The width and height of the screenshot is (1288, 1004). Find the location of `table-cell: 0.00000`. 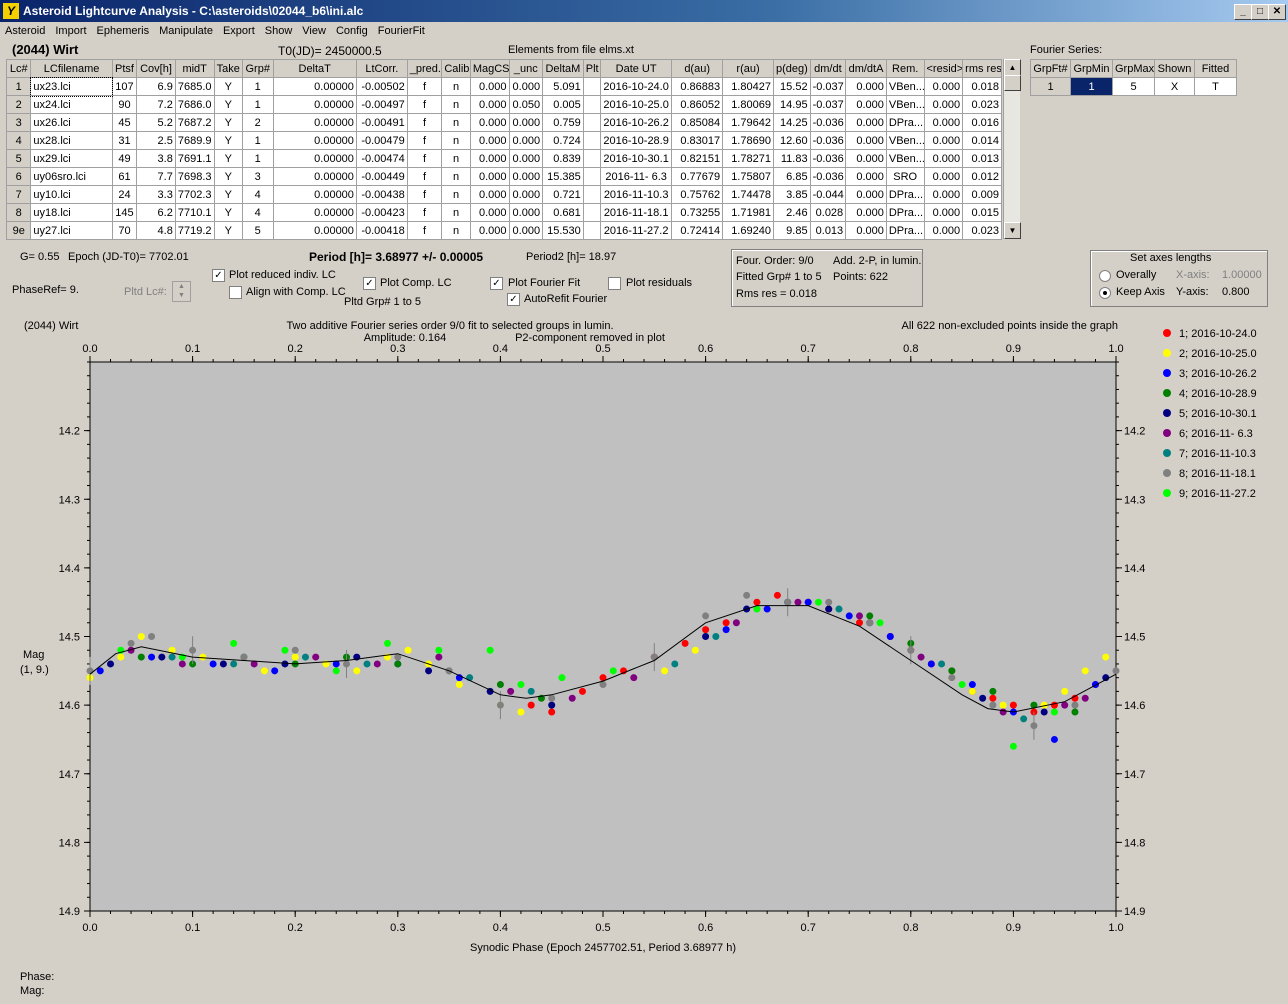

table-cell: 0.00000 is located at coordinates (314, 86).